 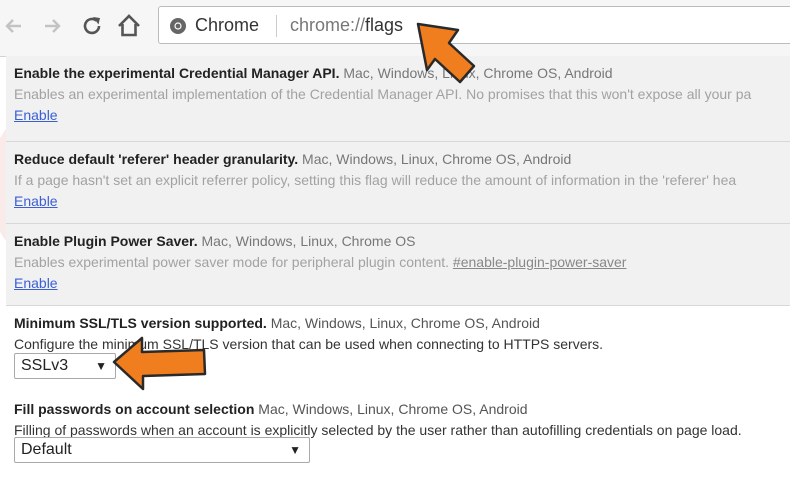 I want to click on flag-title: Enable Plugin Power Saver., so click(x=106, y=241).